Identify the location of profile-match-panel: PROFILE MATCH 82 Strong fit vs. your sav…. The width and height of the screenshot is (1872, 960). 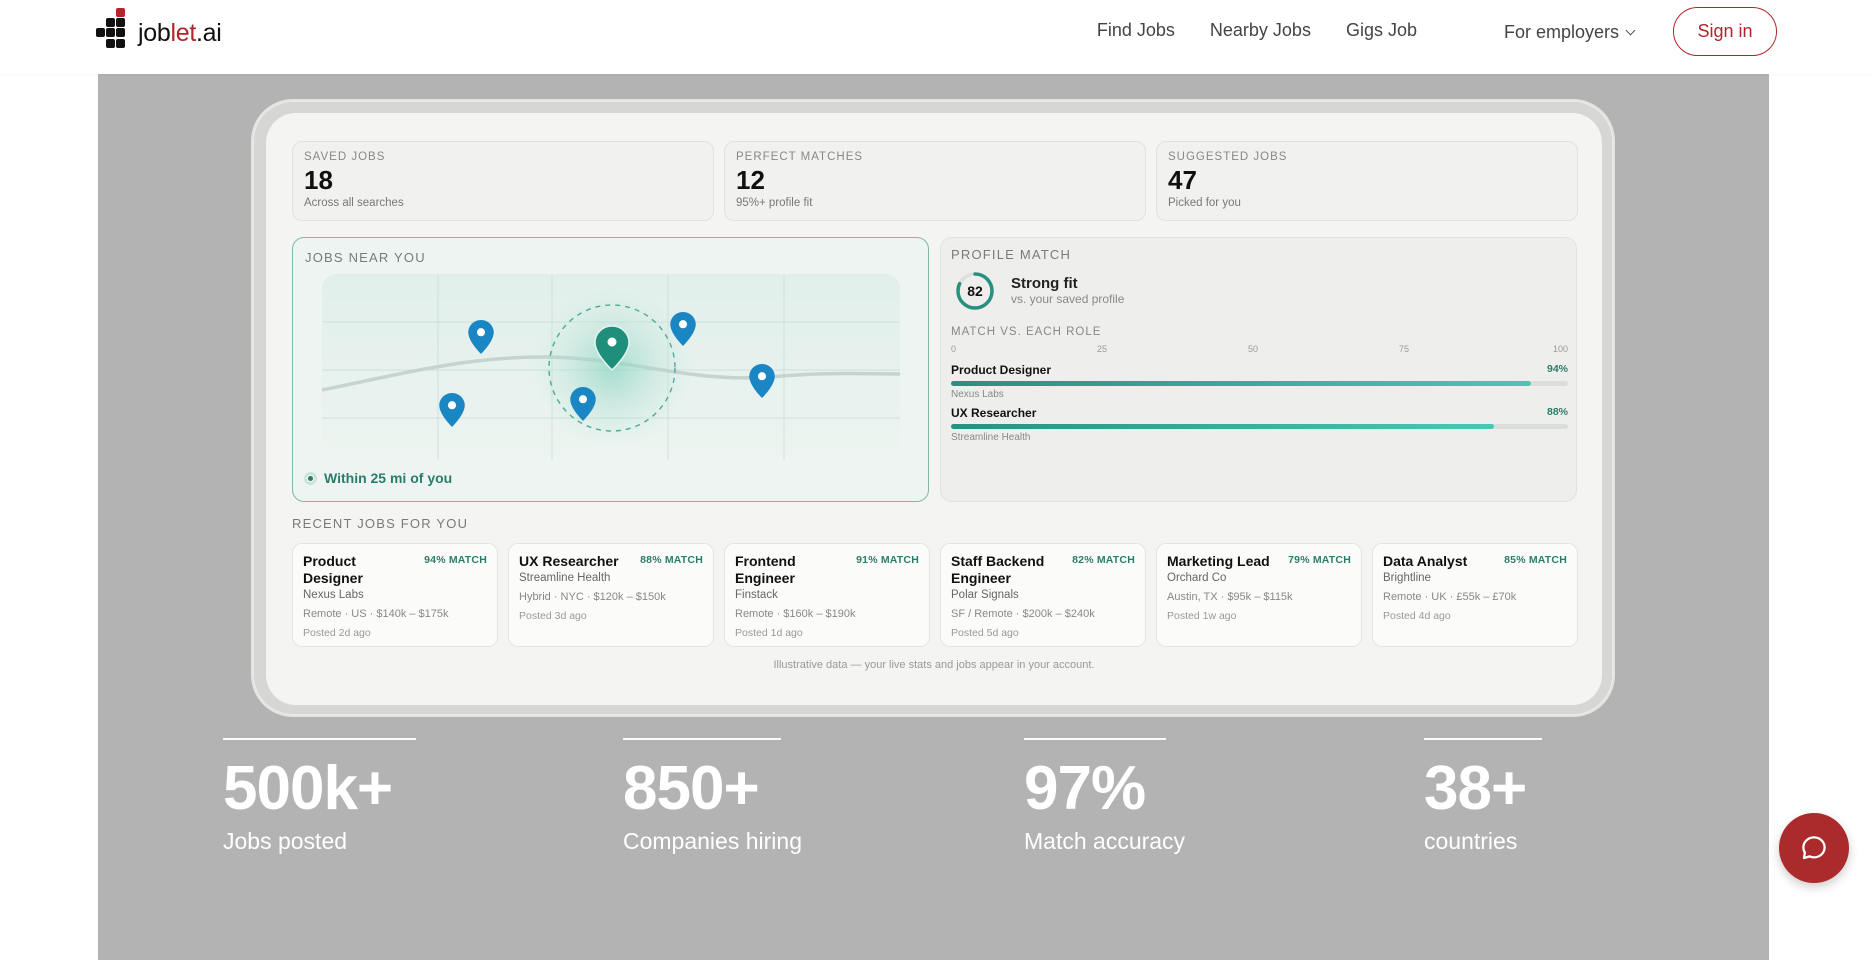
(1258, 369).